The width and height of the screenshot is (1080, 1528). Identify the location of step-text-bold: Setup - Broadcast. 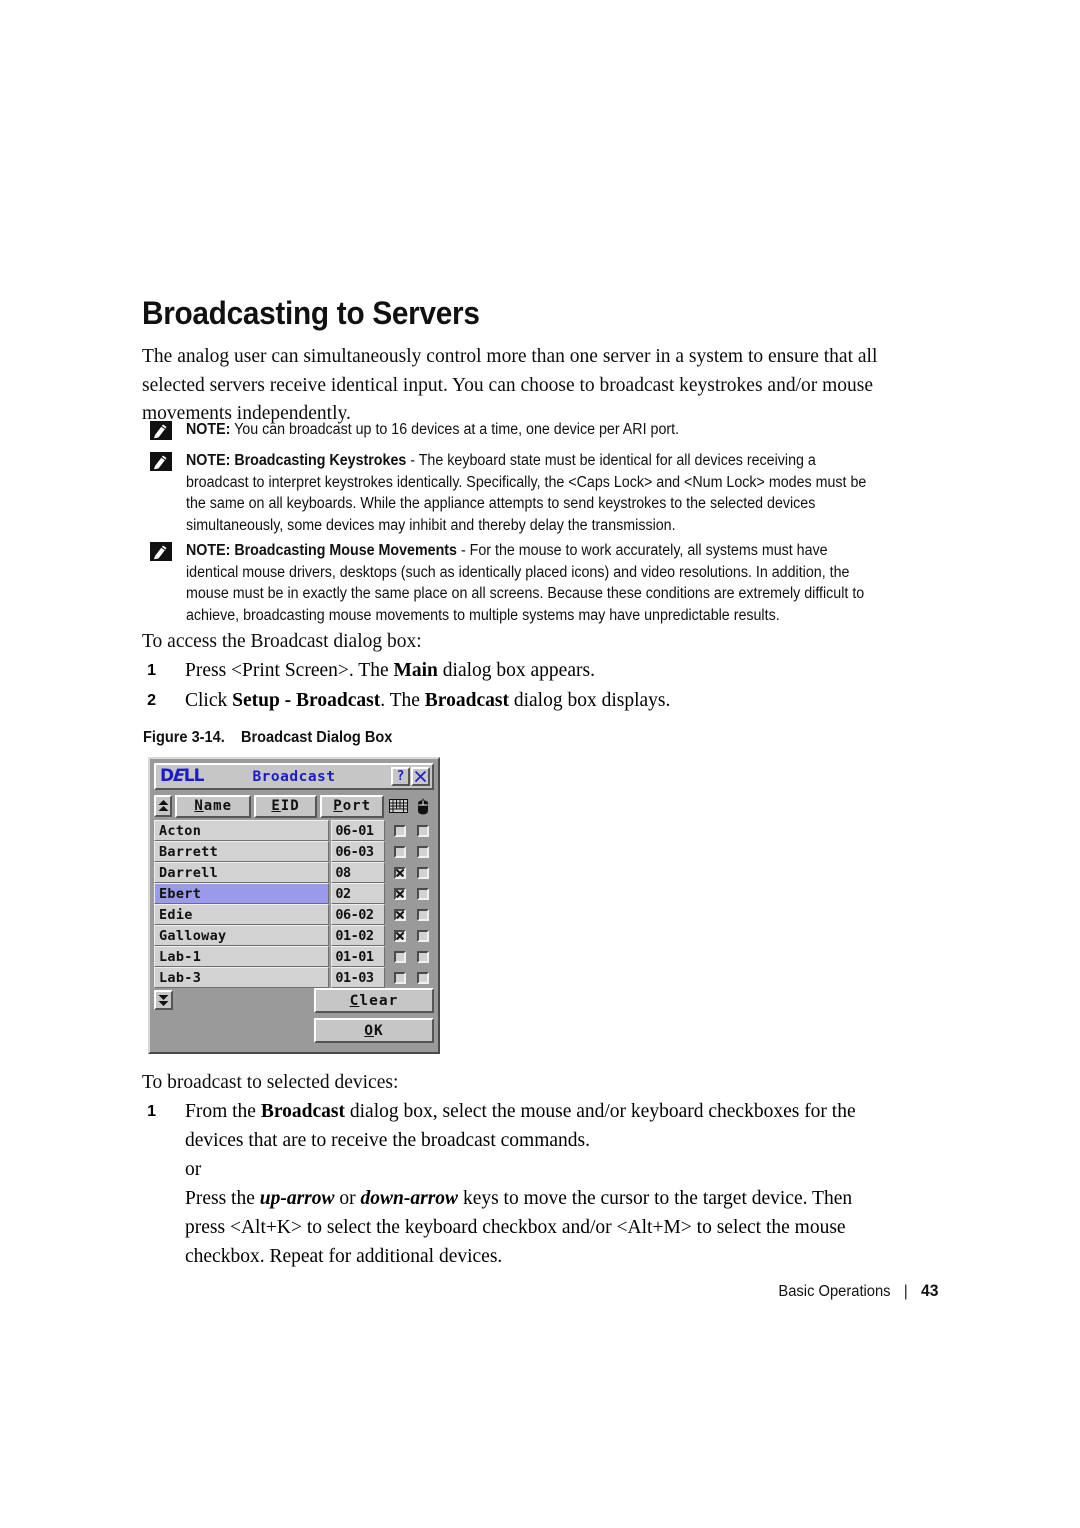
(306, 700).